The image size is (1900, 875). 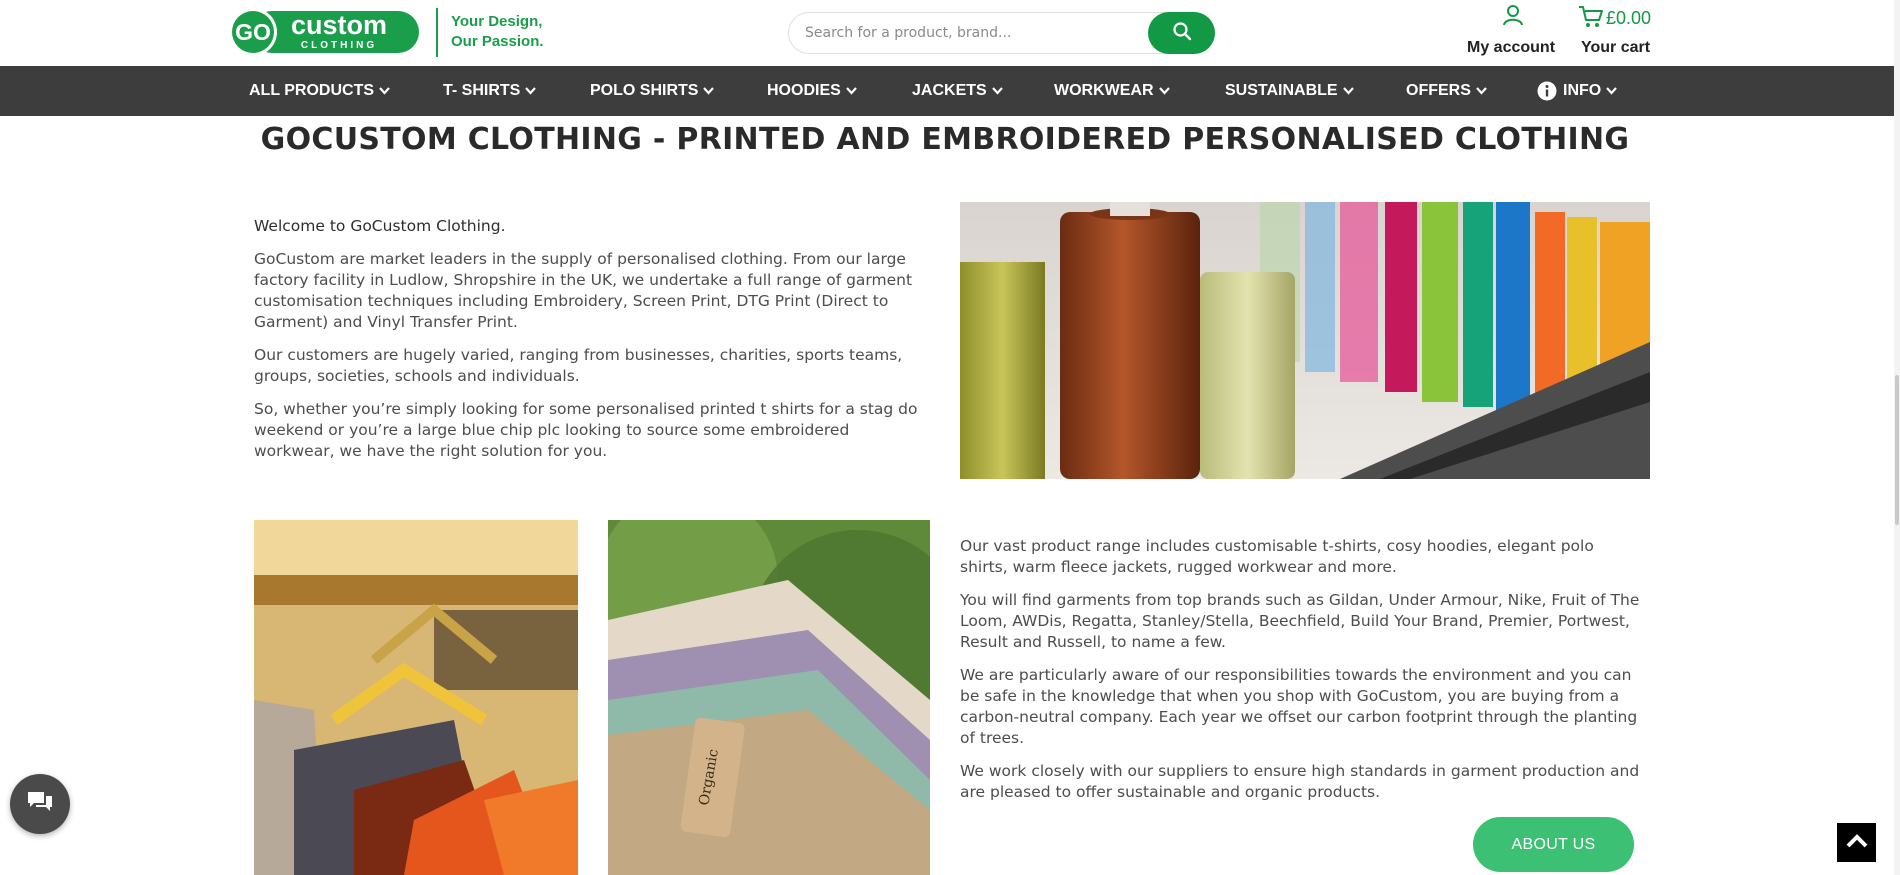 I want to click on nav-item-jackets: JACKETS, so click(x=957, y=91).